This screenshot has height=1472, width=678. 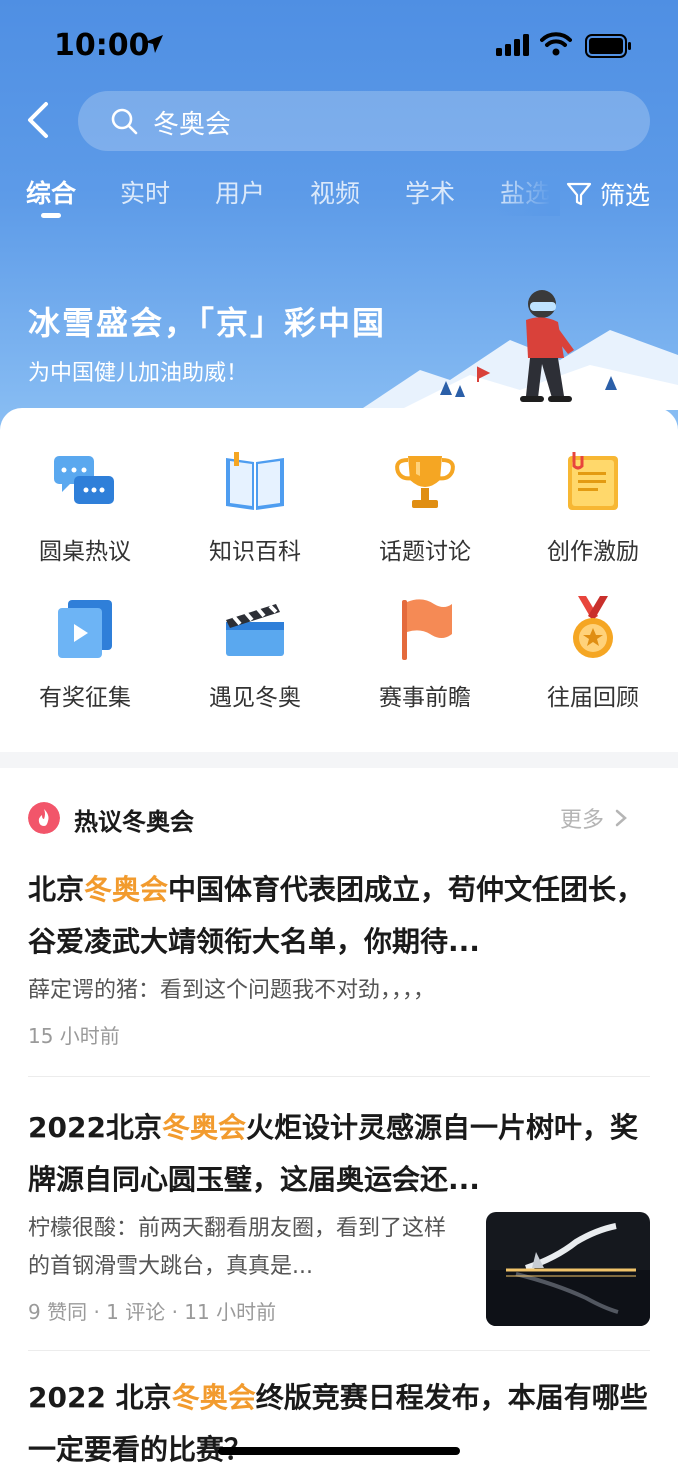 I want to click on signal-icon, so click(x=512, y=45).